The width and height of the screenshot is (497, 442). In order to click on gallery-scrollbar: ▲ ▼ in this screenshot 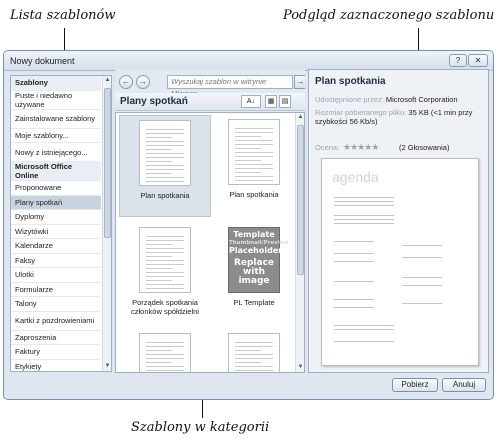, I will do `click(299, 242)`.